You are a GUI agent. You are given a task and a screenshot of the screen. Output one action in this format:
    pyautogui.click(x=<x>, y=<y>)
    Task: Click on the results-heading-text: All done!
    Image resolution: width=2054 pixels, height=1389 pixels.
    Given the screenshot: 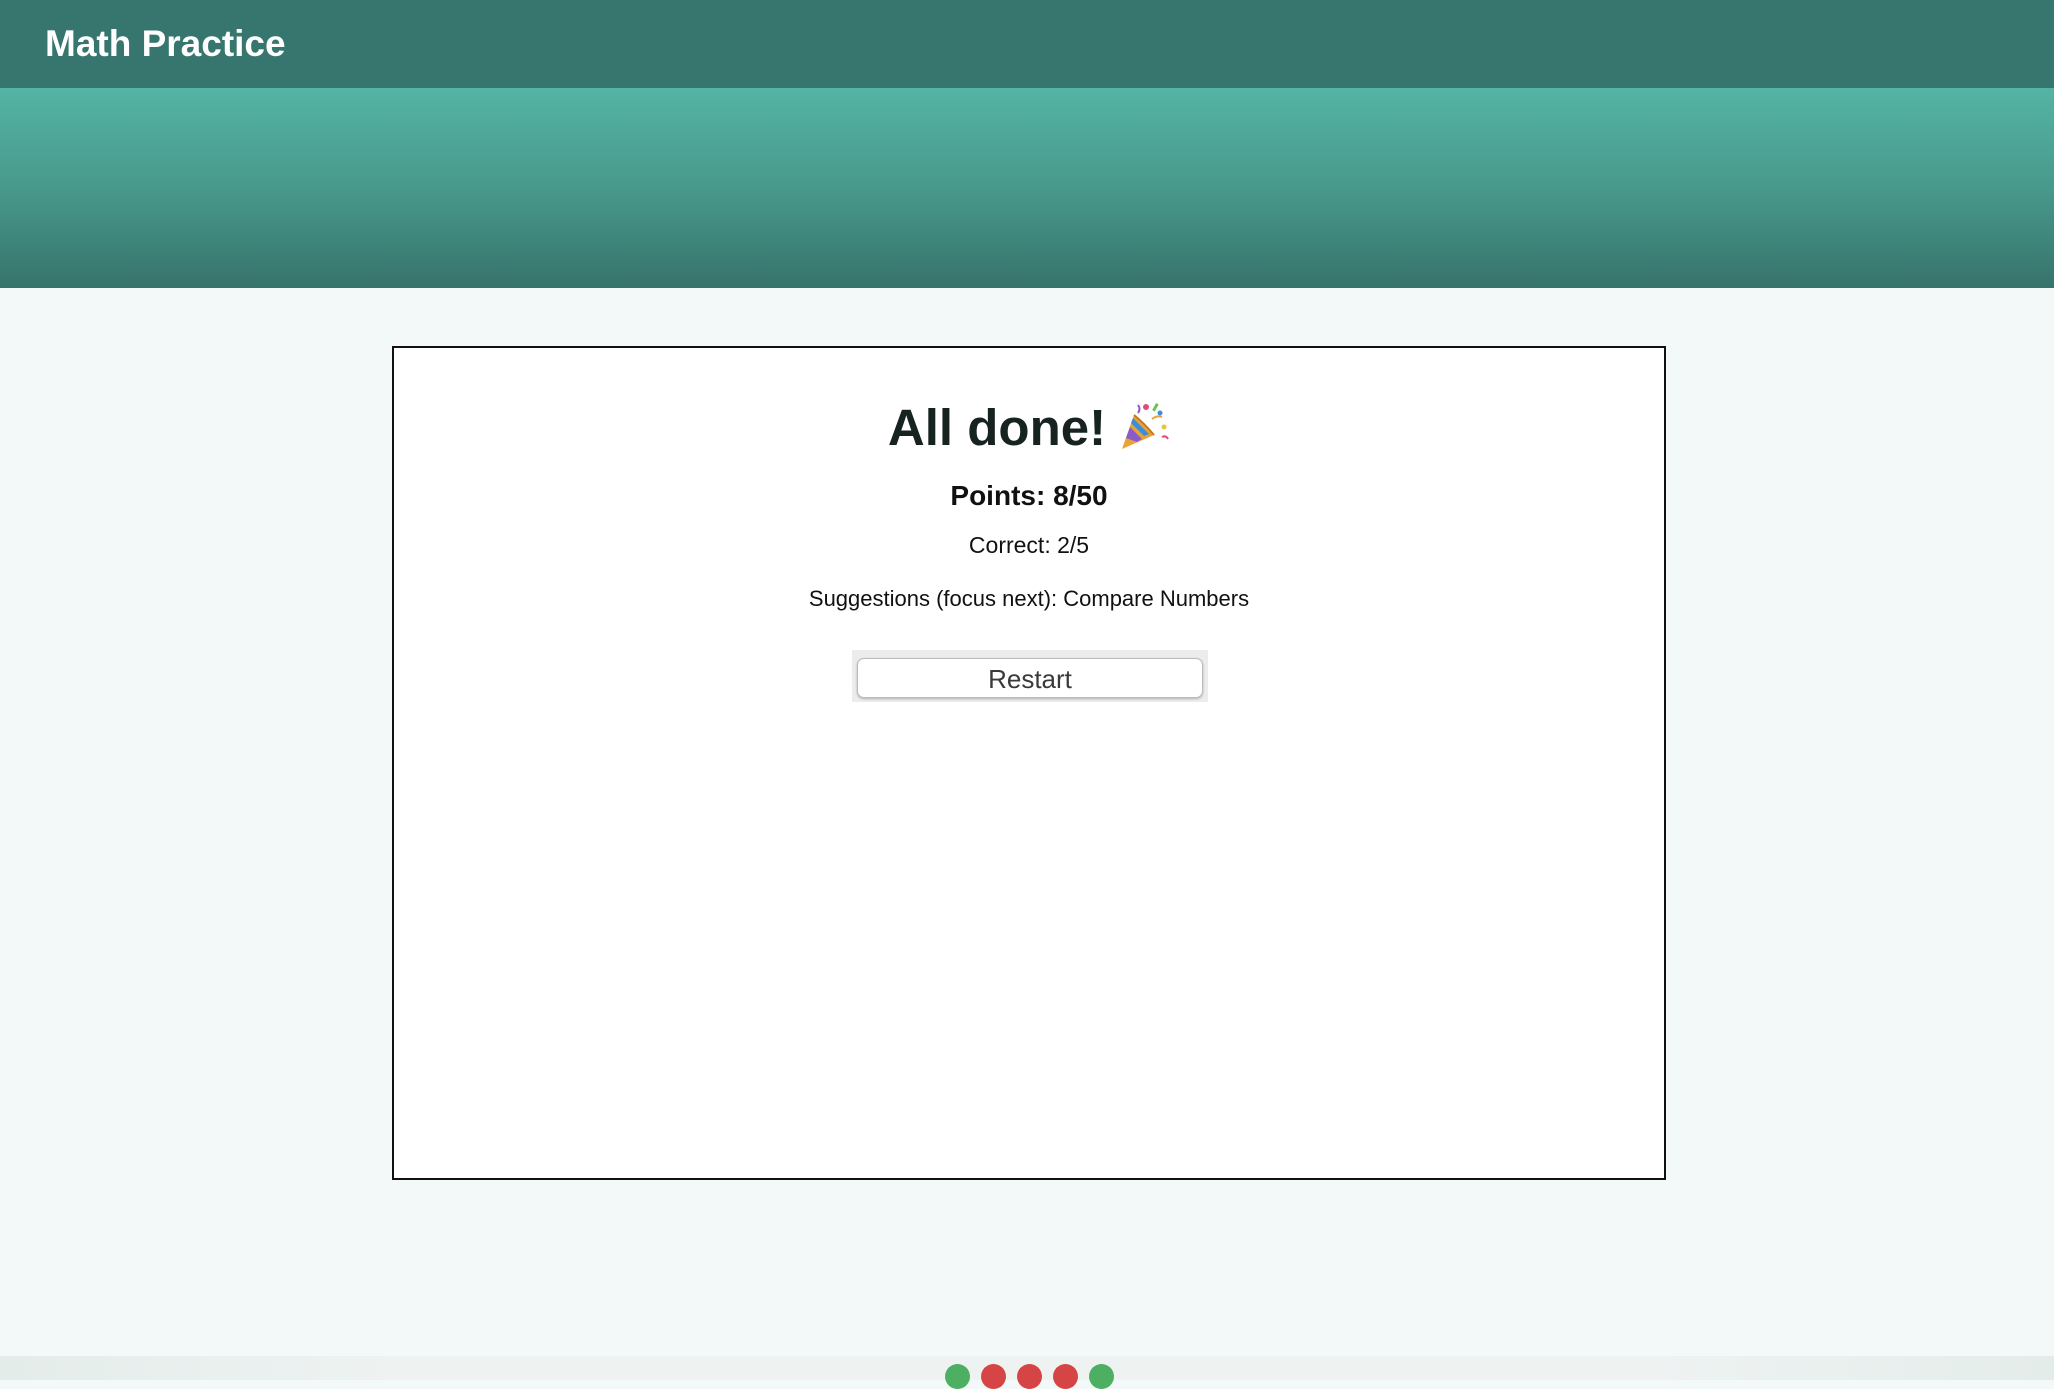 What is the action you would take?
    pyautogui.click(x=997, y=427)
    